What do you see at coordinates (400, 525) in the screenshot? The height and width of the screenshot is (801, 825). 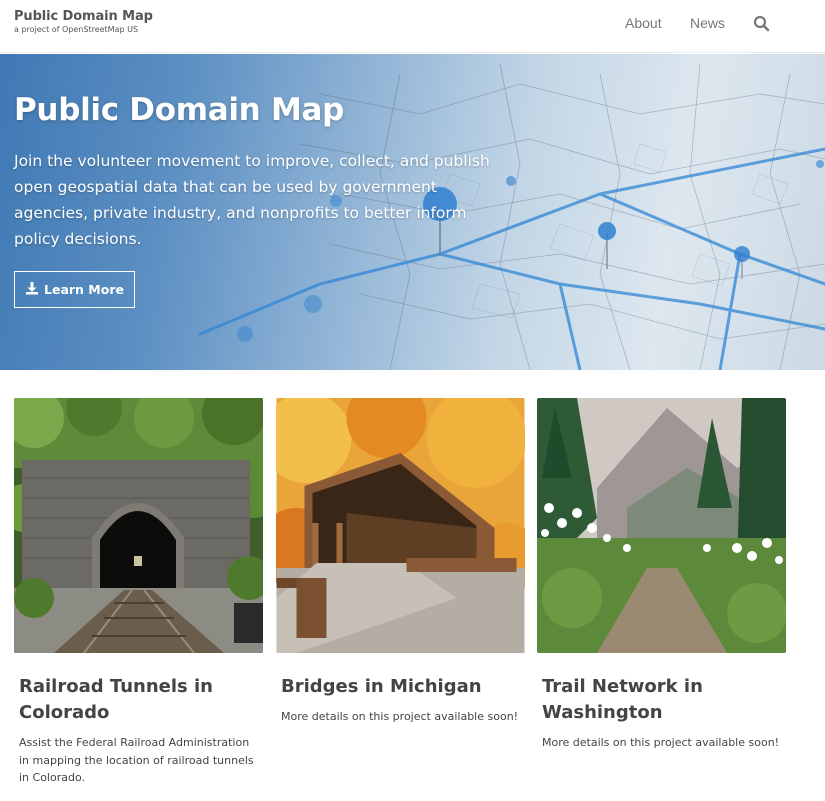 I see `covered-bridge-image` at bounding box center [400, 525].